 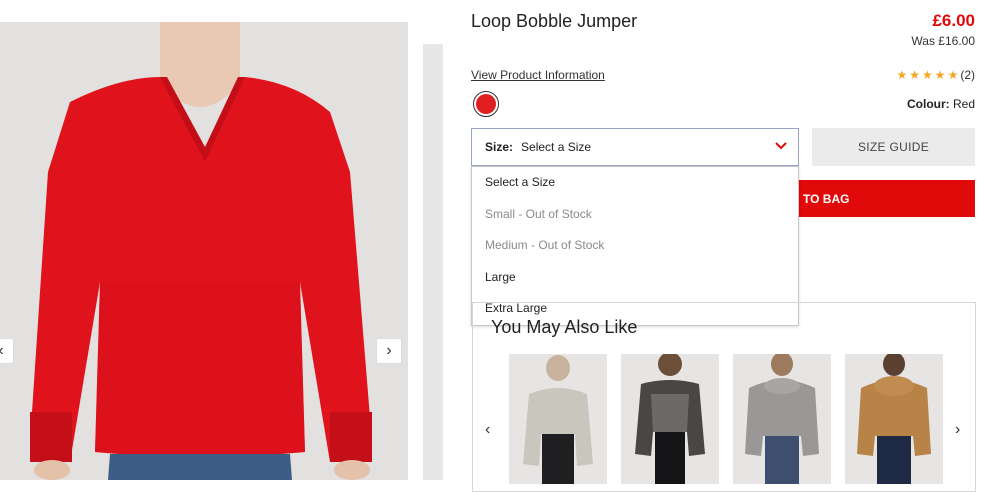 I want to click on colour-value: Red, so click(x=963, y=104).